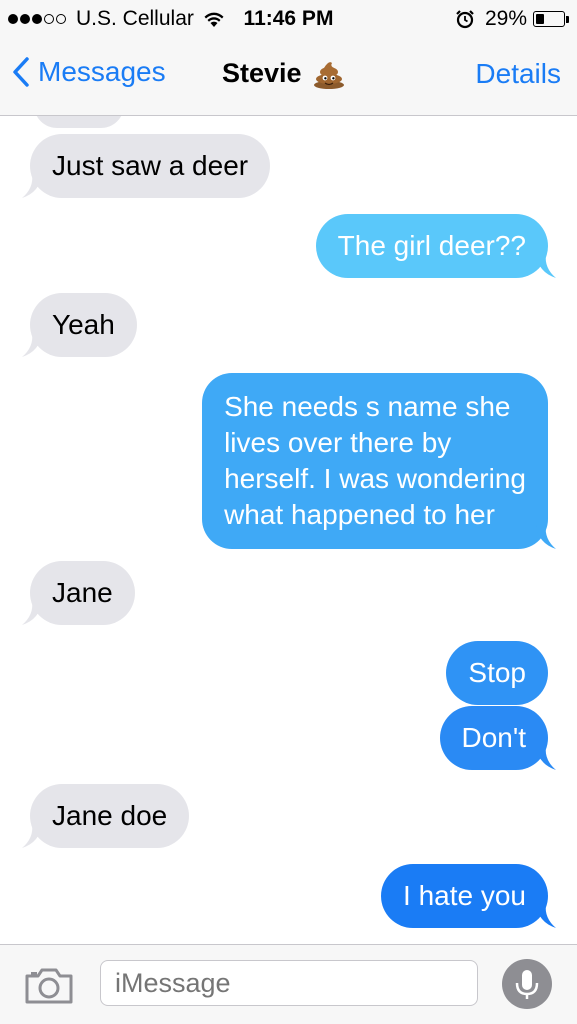  I want to click on input-bar, so click(288, 984).